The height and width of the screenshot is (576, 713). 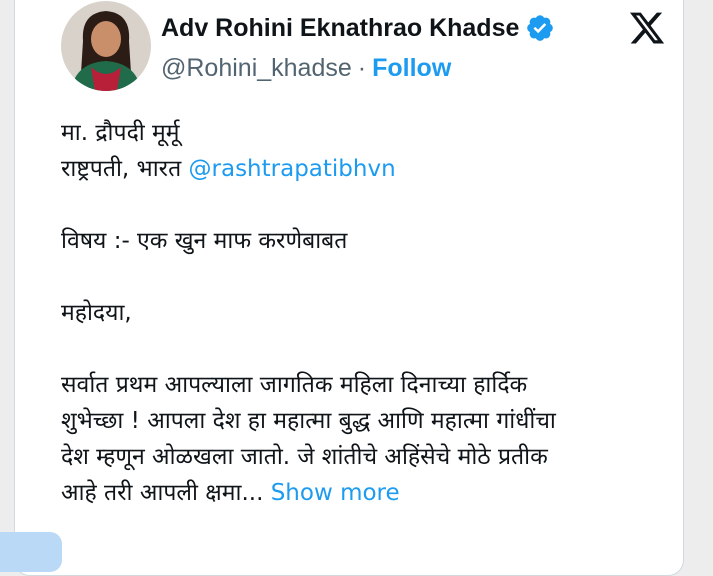 I want to click on body-line: मा. द्रौपदी मूर्मू, so click(x=120, y=133).